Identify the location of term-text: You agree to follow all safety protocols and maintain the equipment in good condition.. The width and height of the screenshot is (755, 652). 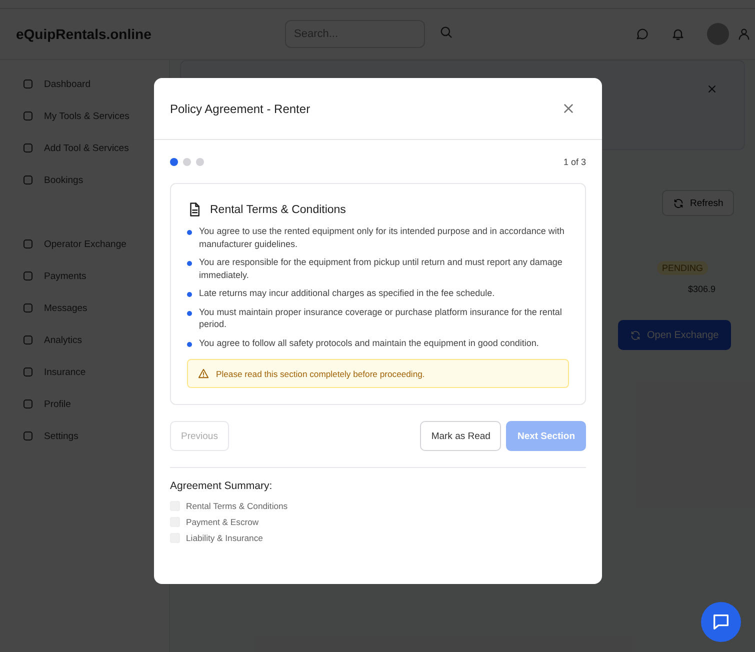
(369, 342).